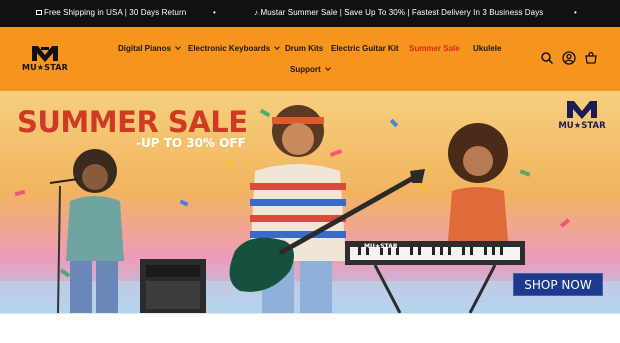 The image size is (620, 343). I want to click on brand-logo: MU★STAR, so click(45, 59).